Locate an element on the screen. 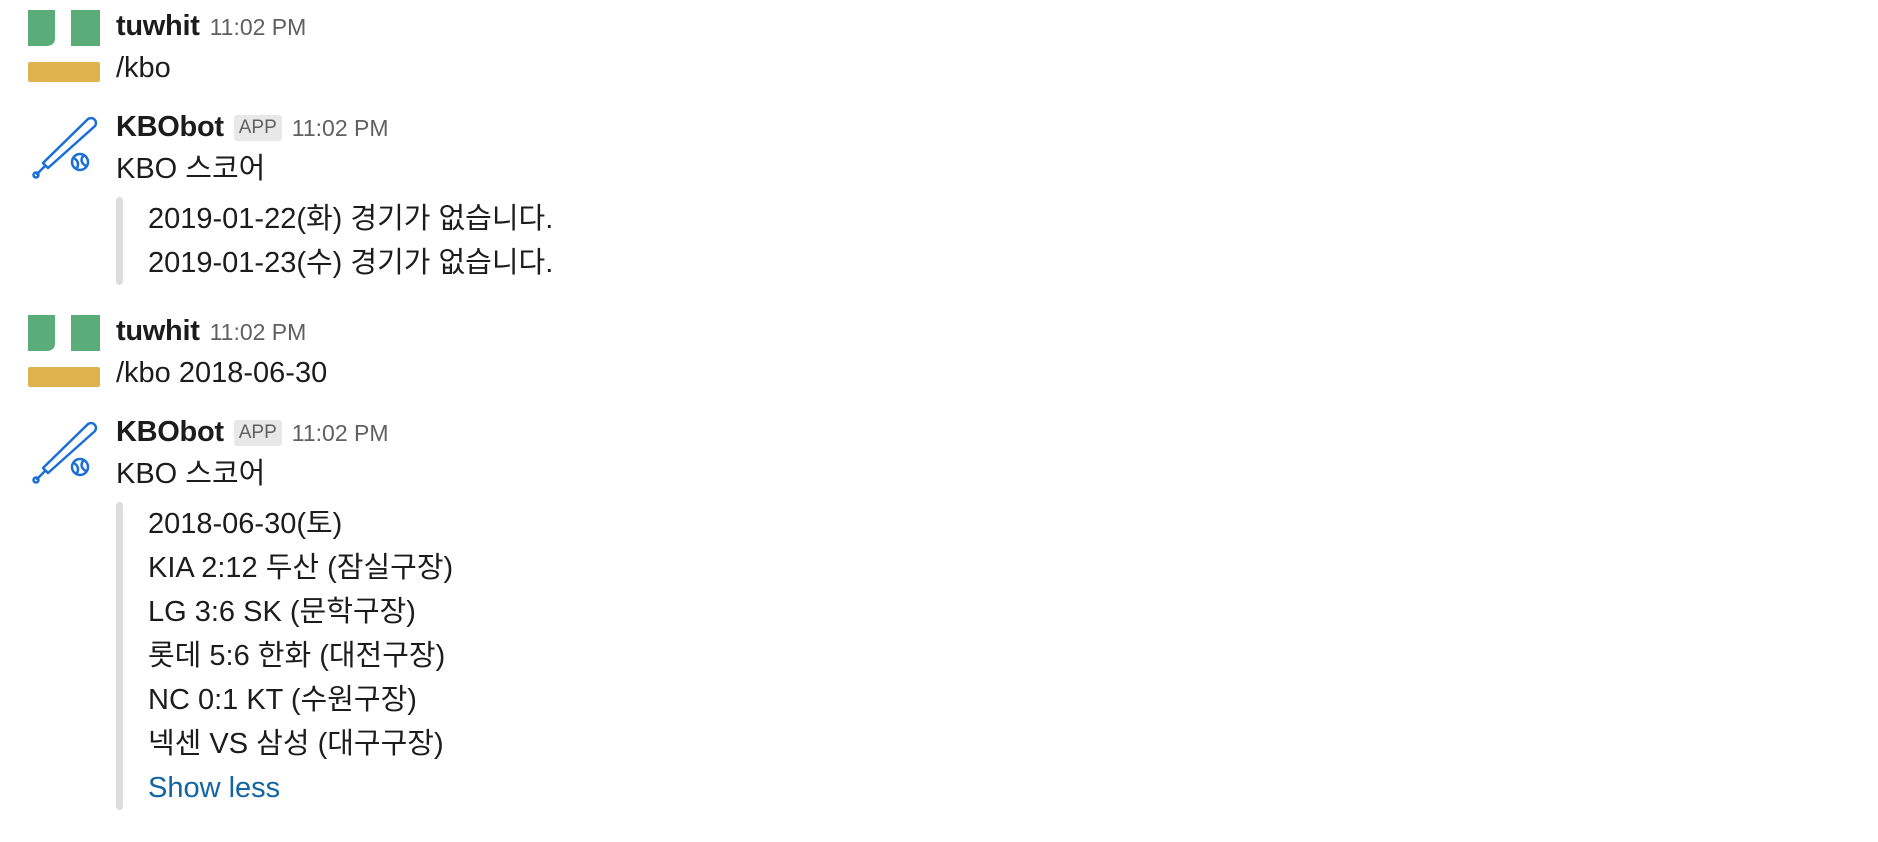  attachment-line: KIA 2:12 두산 (잠실구장) is located at coordinates (301, 568).